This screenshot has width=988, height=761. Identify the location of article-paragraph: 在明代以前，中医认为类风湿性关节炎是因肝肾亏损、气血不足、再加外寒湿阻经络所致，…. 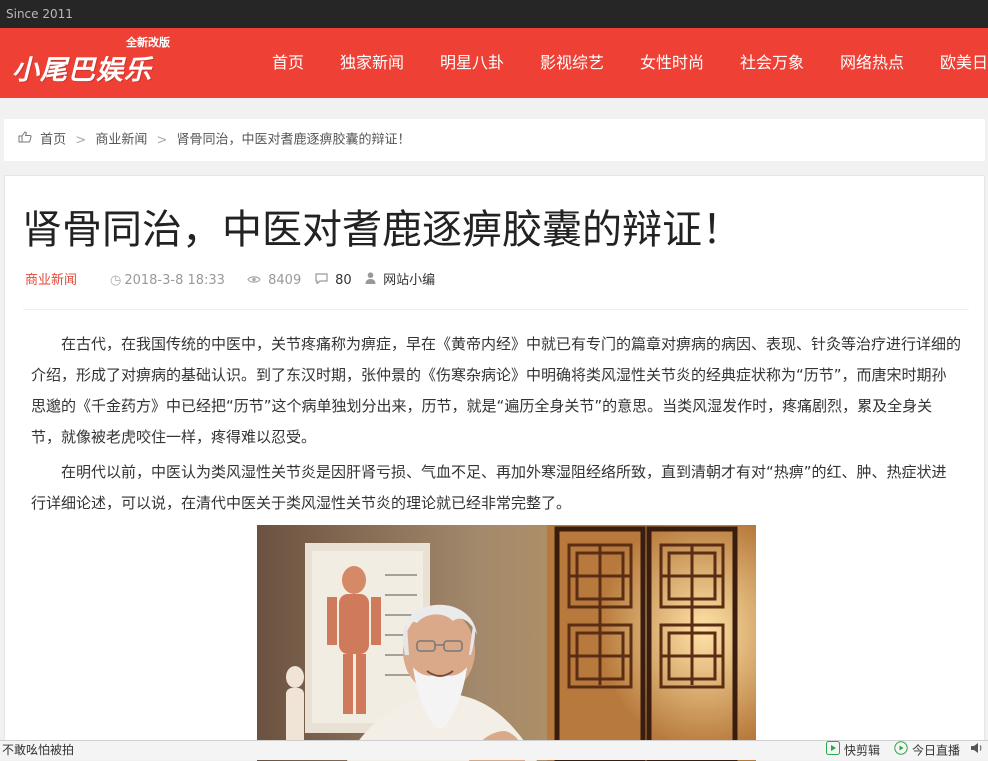
(489, 487).